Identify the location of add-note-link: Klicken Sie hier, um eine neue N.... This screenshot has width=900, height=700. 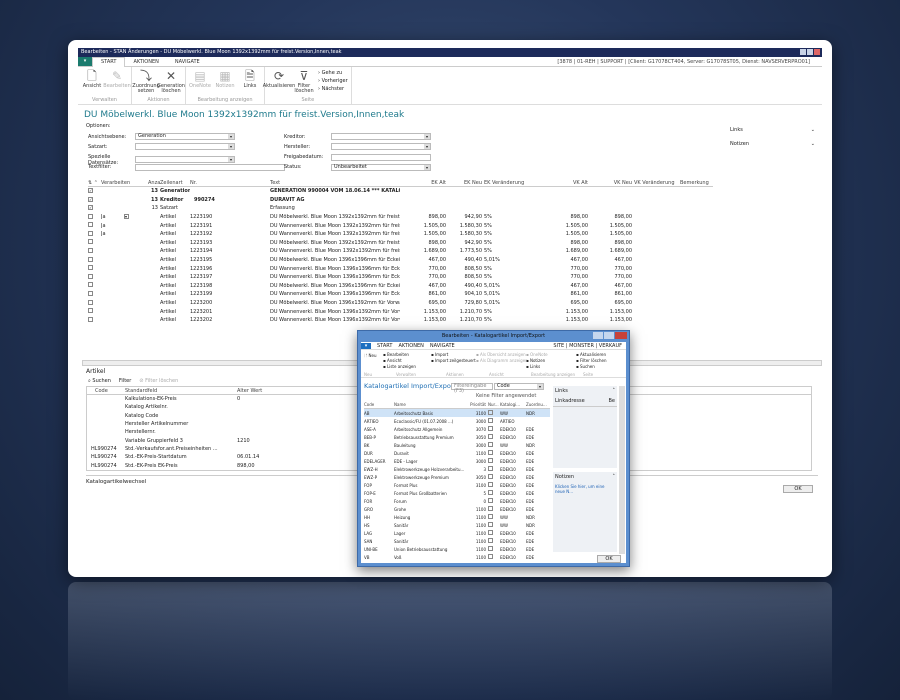
(585, 489).